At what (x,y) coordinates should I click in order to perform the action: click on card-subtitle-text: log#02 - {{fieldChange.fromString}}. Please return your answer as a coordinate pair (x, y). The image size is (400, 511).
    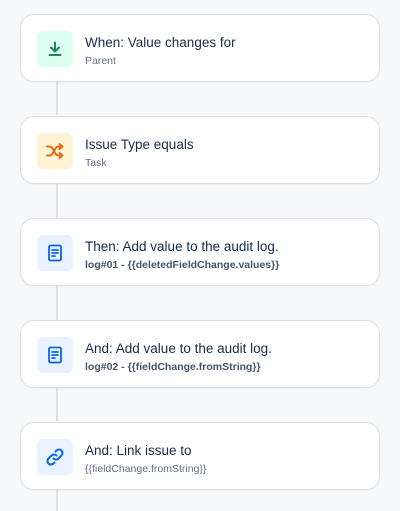
    Looking at the image, I should click on (173, 367).